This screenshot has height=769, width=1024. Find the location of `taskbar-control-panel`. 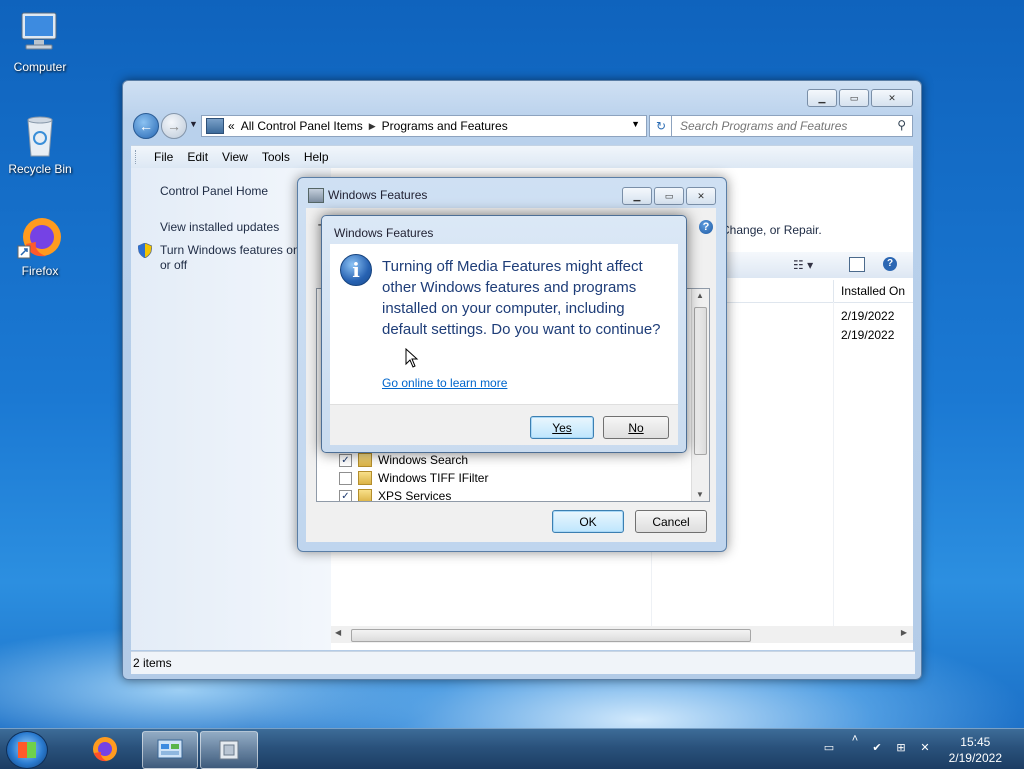

taskbar-control-panel is located at coordinates (170, 750).